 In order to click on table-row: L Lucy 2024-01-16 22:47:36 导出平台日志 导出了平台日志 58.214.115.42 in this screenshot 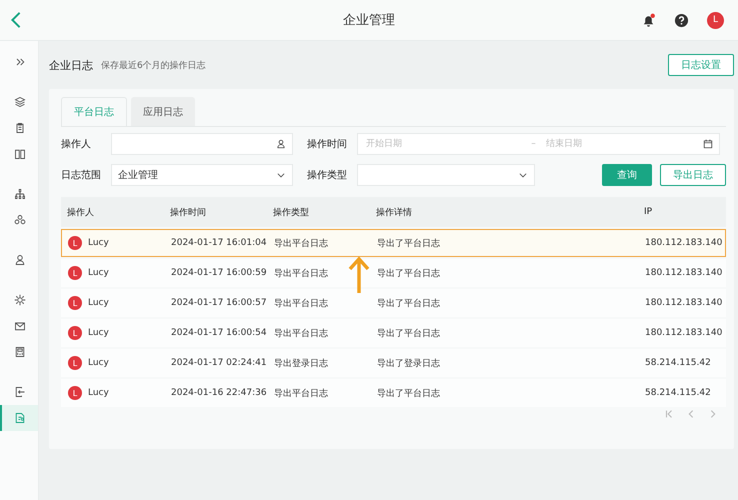, I will do `click(393, 393)`.